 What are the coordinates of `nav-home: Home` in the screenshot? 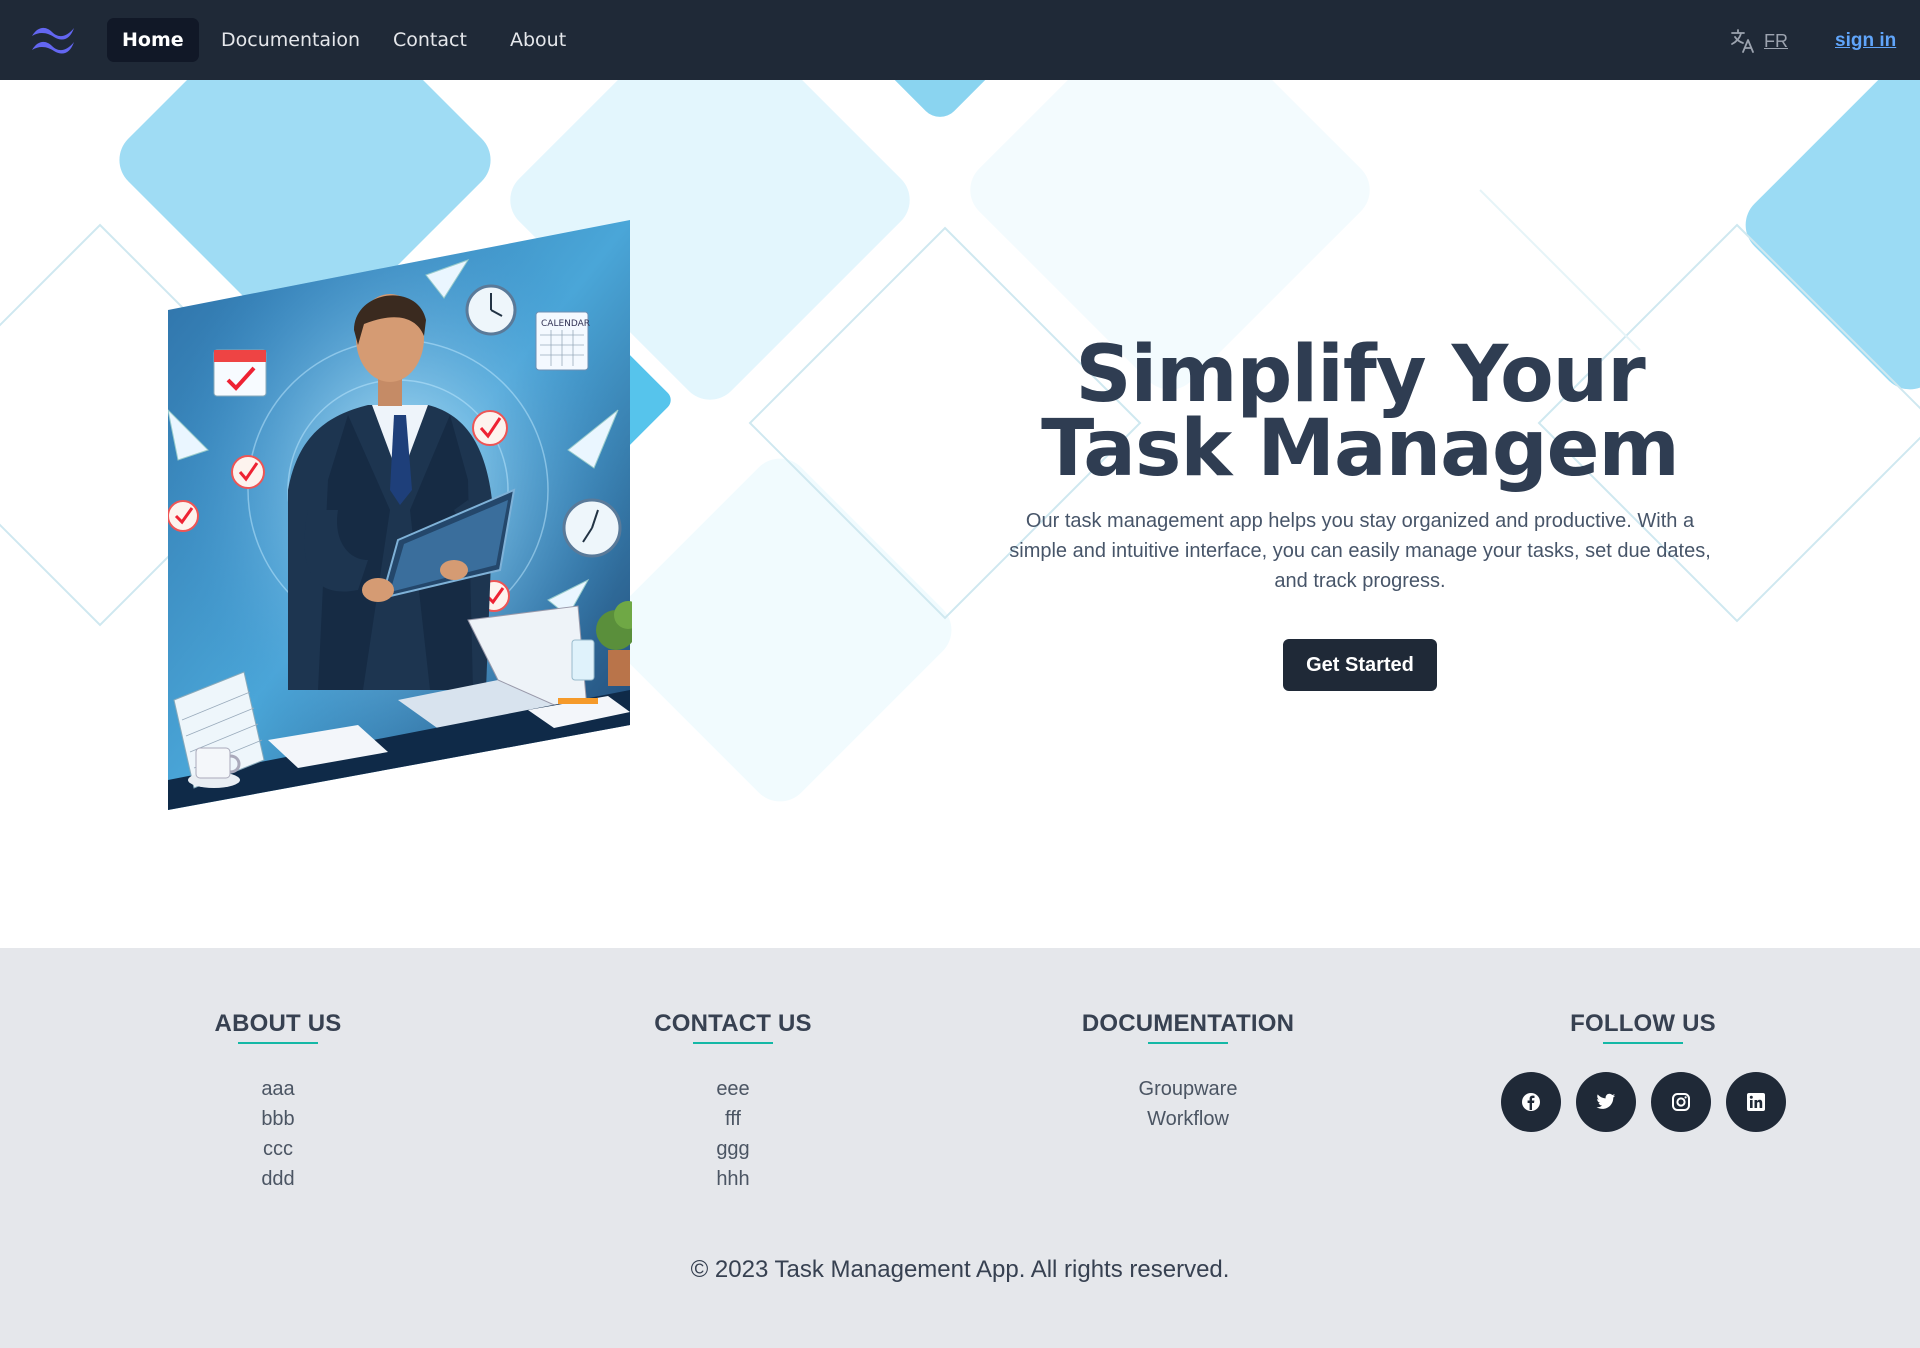 It's located at (153, 40).